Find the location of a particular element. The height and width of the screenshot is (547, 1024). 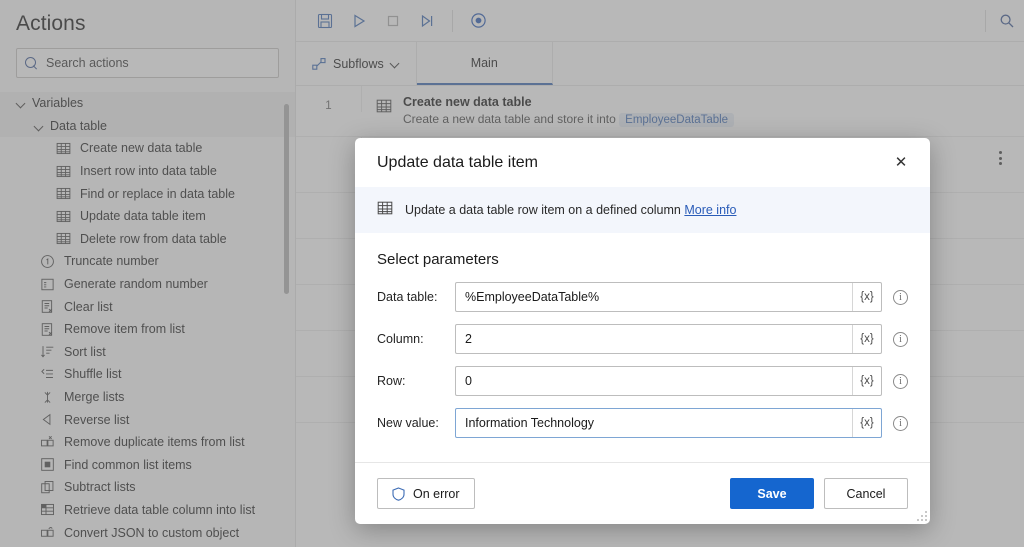

field-label: Row: is located at coordinates (391, 381).